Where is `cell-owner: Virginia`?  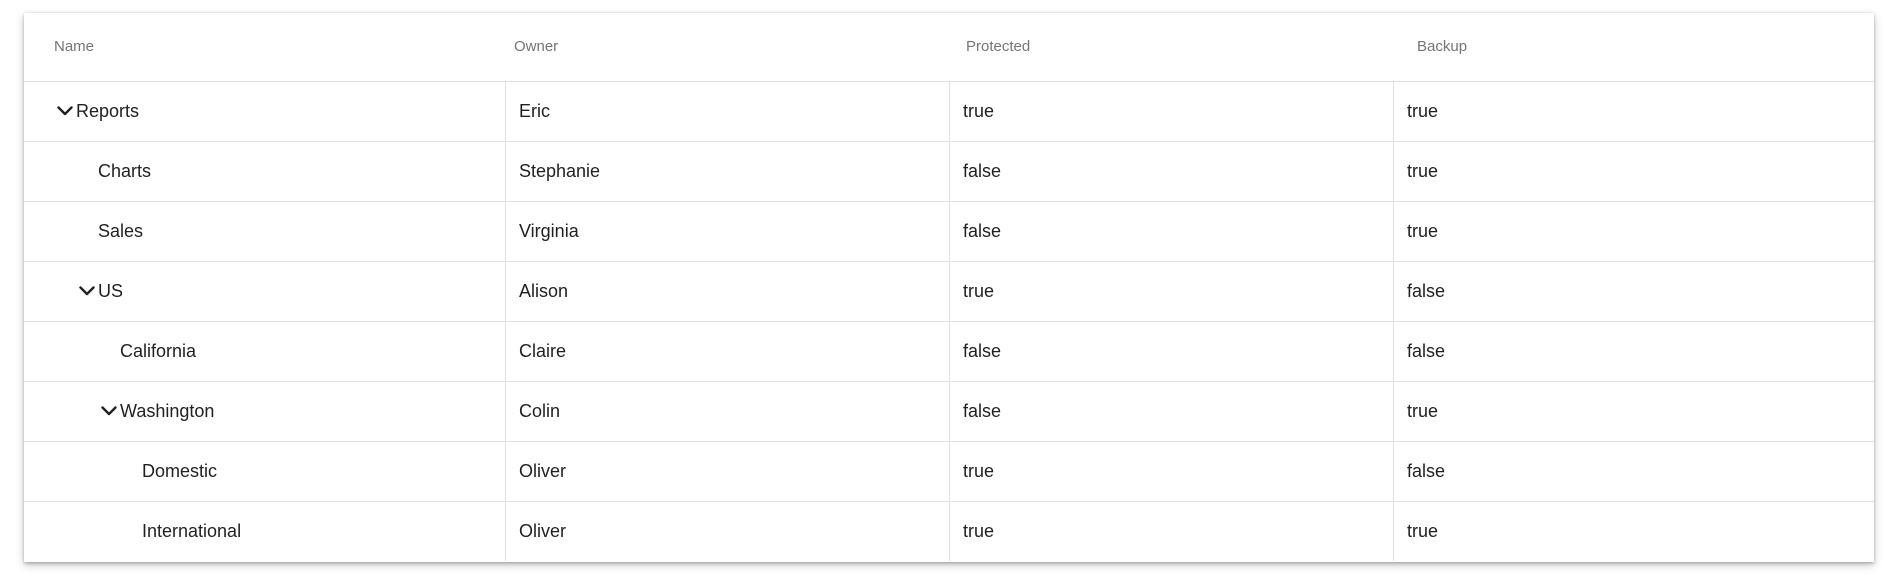 cell-owner: Virginia is located at coordinates (727, 231).